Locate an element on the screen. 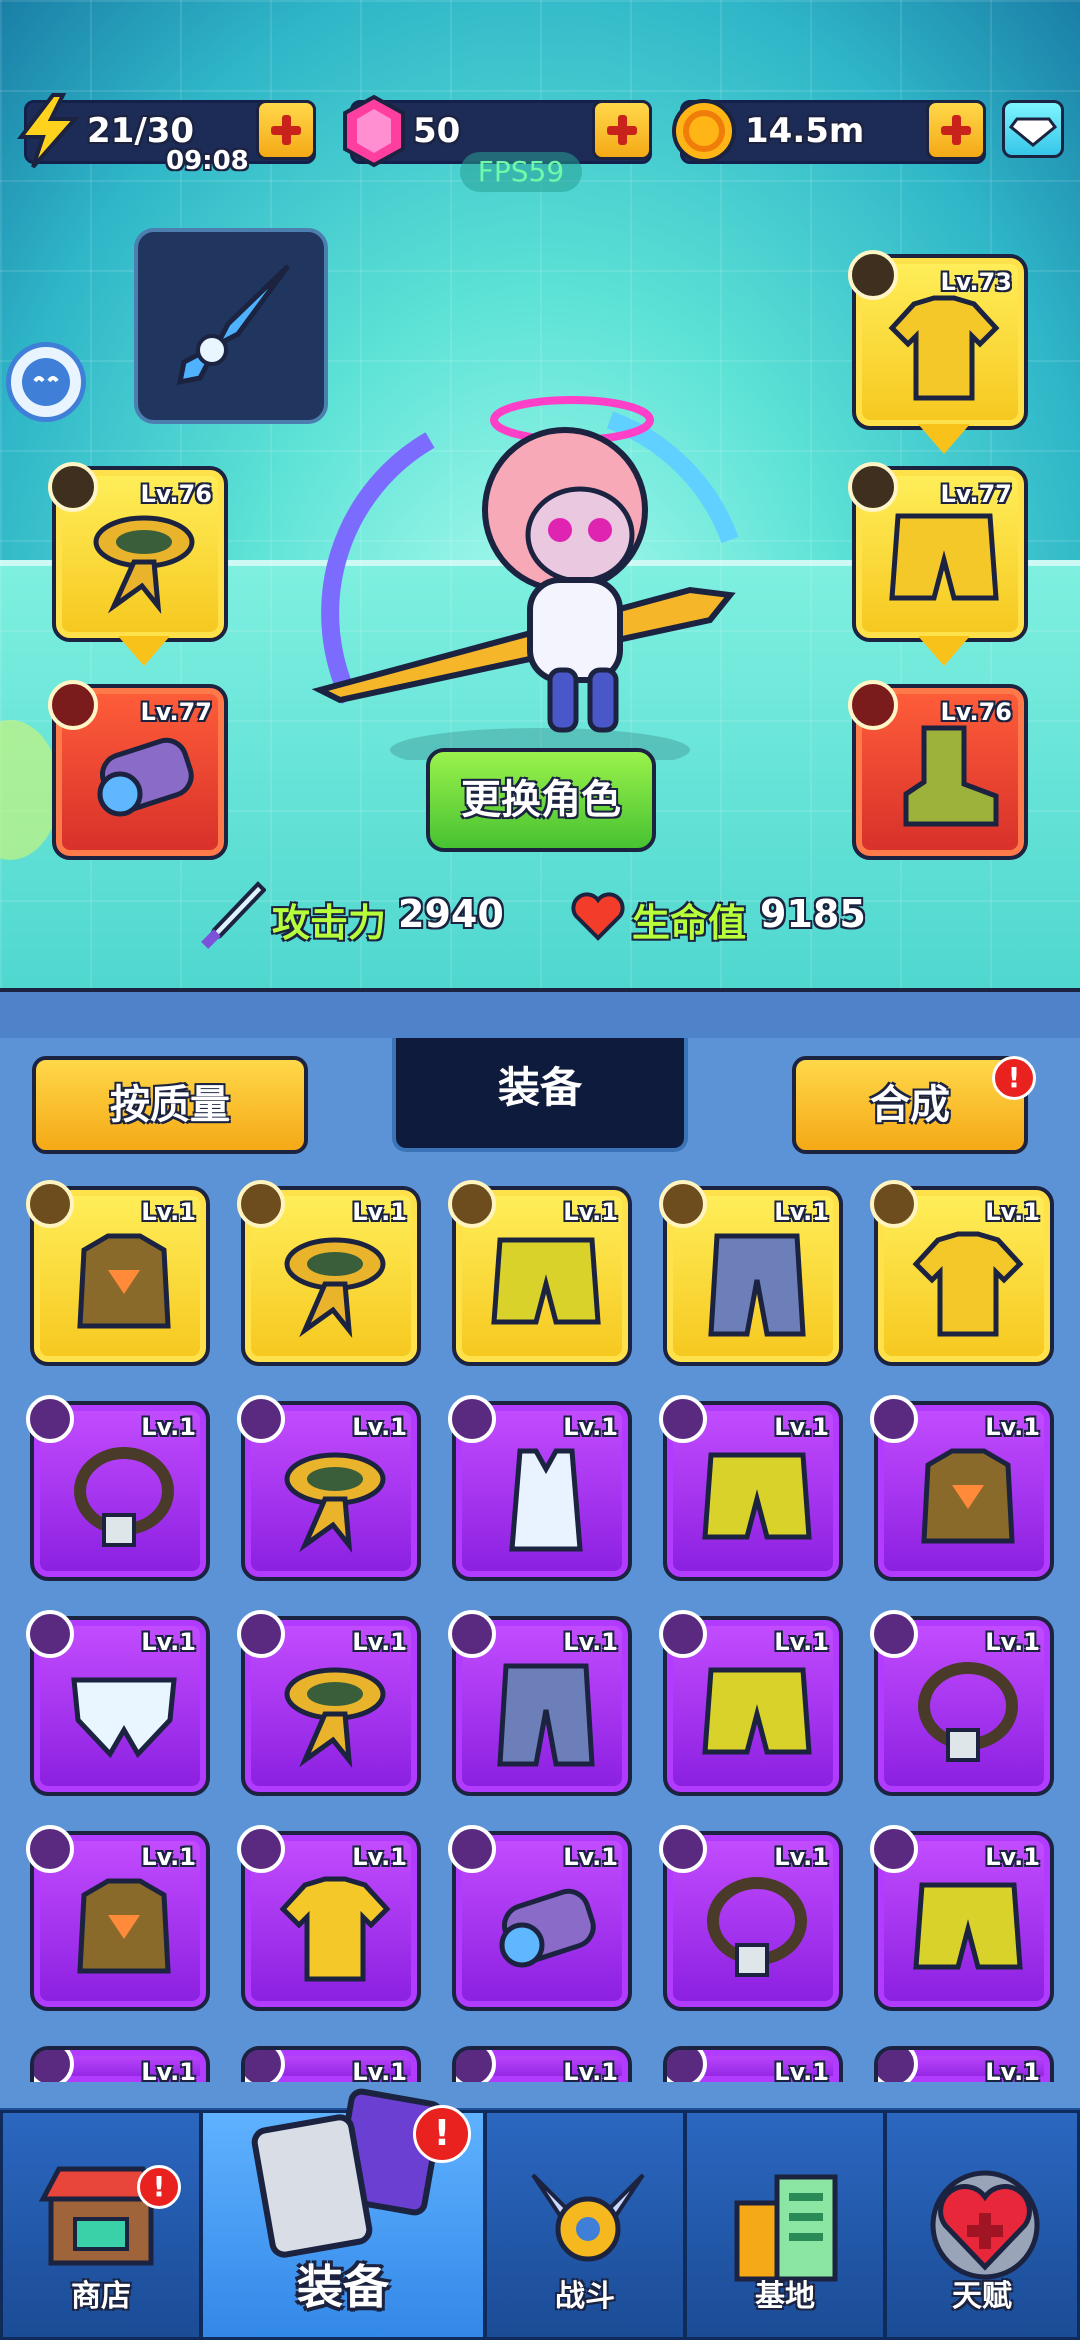  cards-icon is located at coordinates (347, 2173).